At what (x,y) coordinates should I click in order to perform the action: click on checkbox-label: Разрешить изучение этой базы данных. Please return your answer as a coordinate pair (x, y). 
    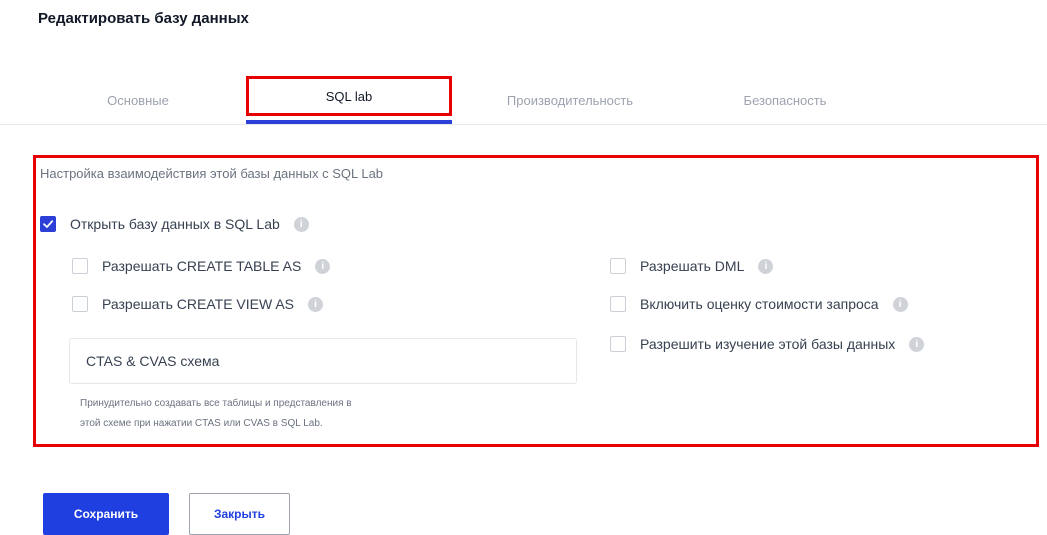
    Looking at the image, I should click on (768, 344).